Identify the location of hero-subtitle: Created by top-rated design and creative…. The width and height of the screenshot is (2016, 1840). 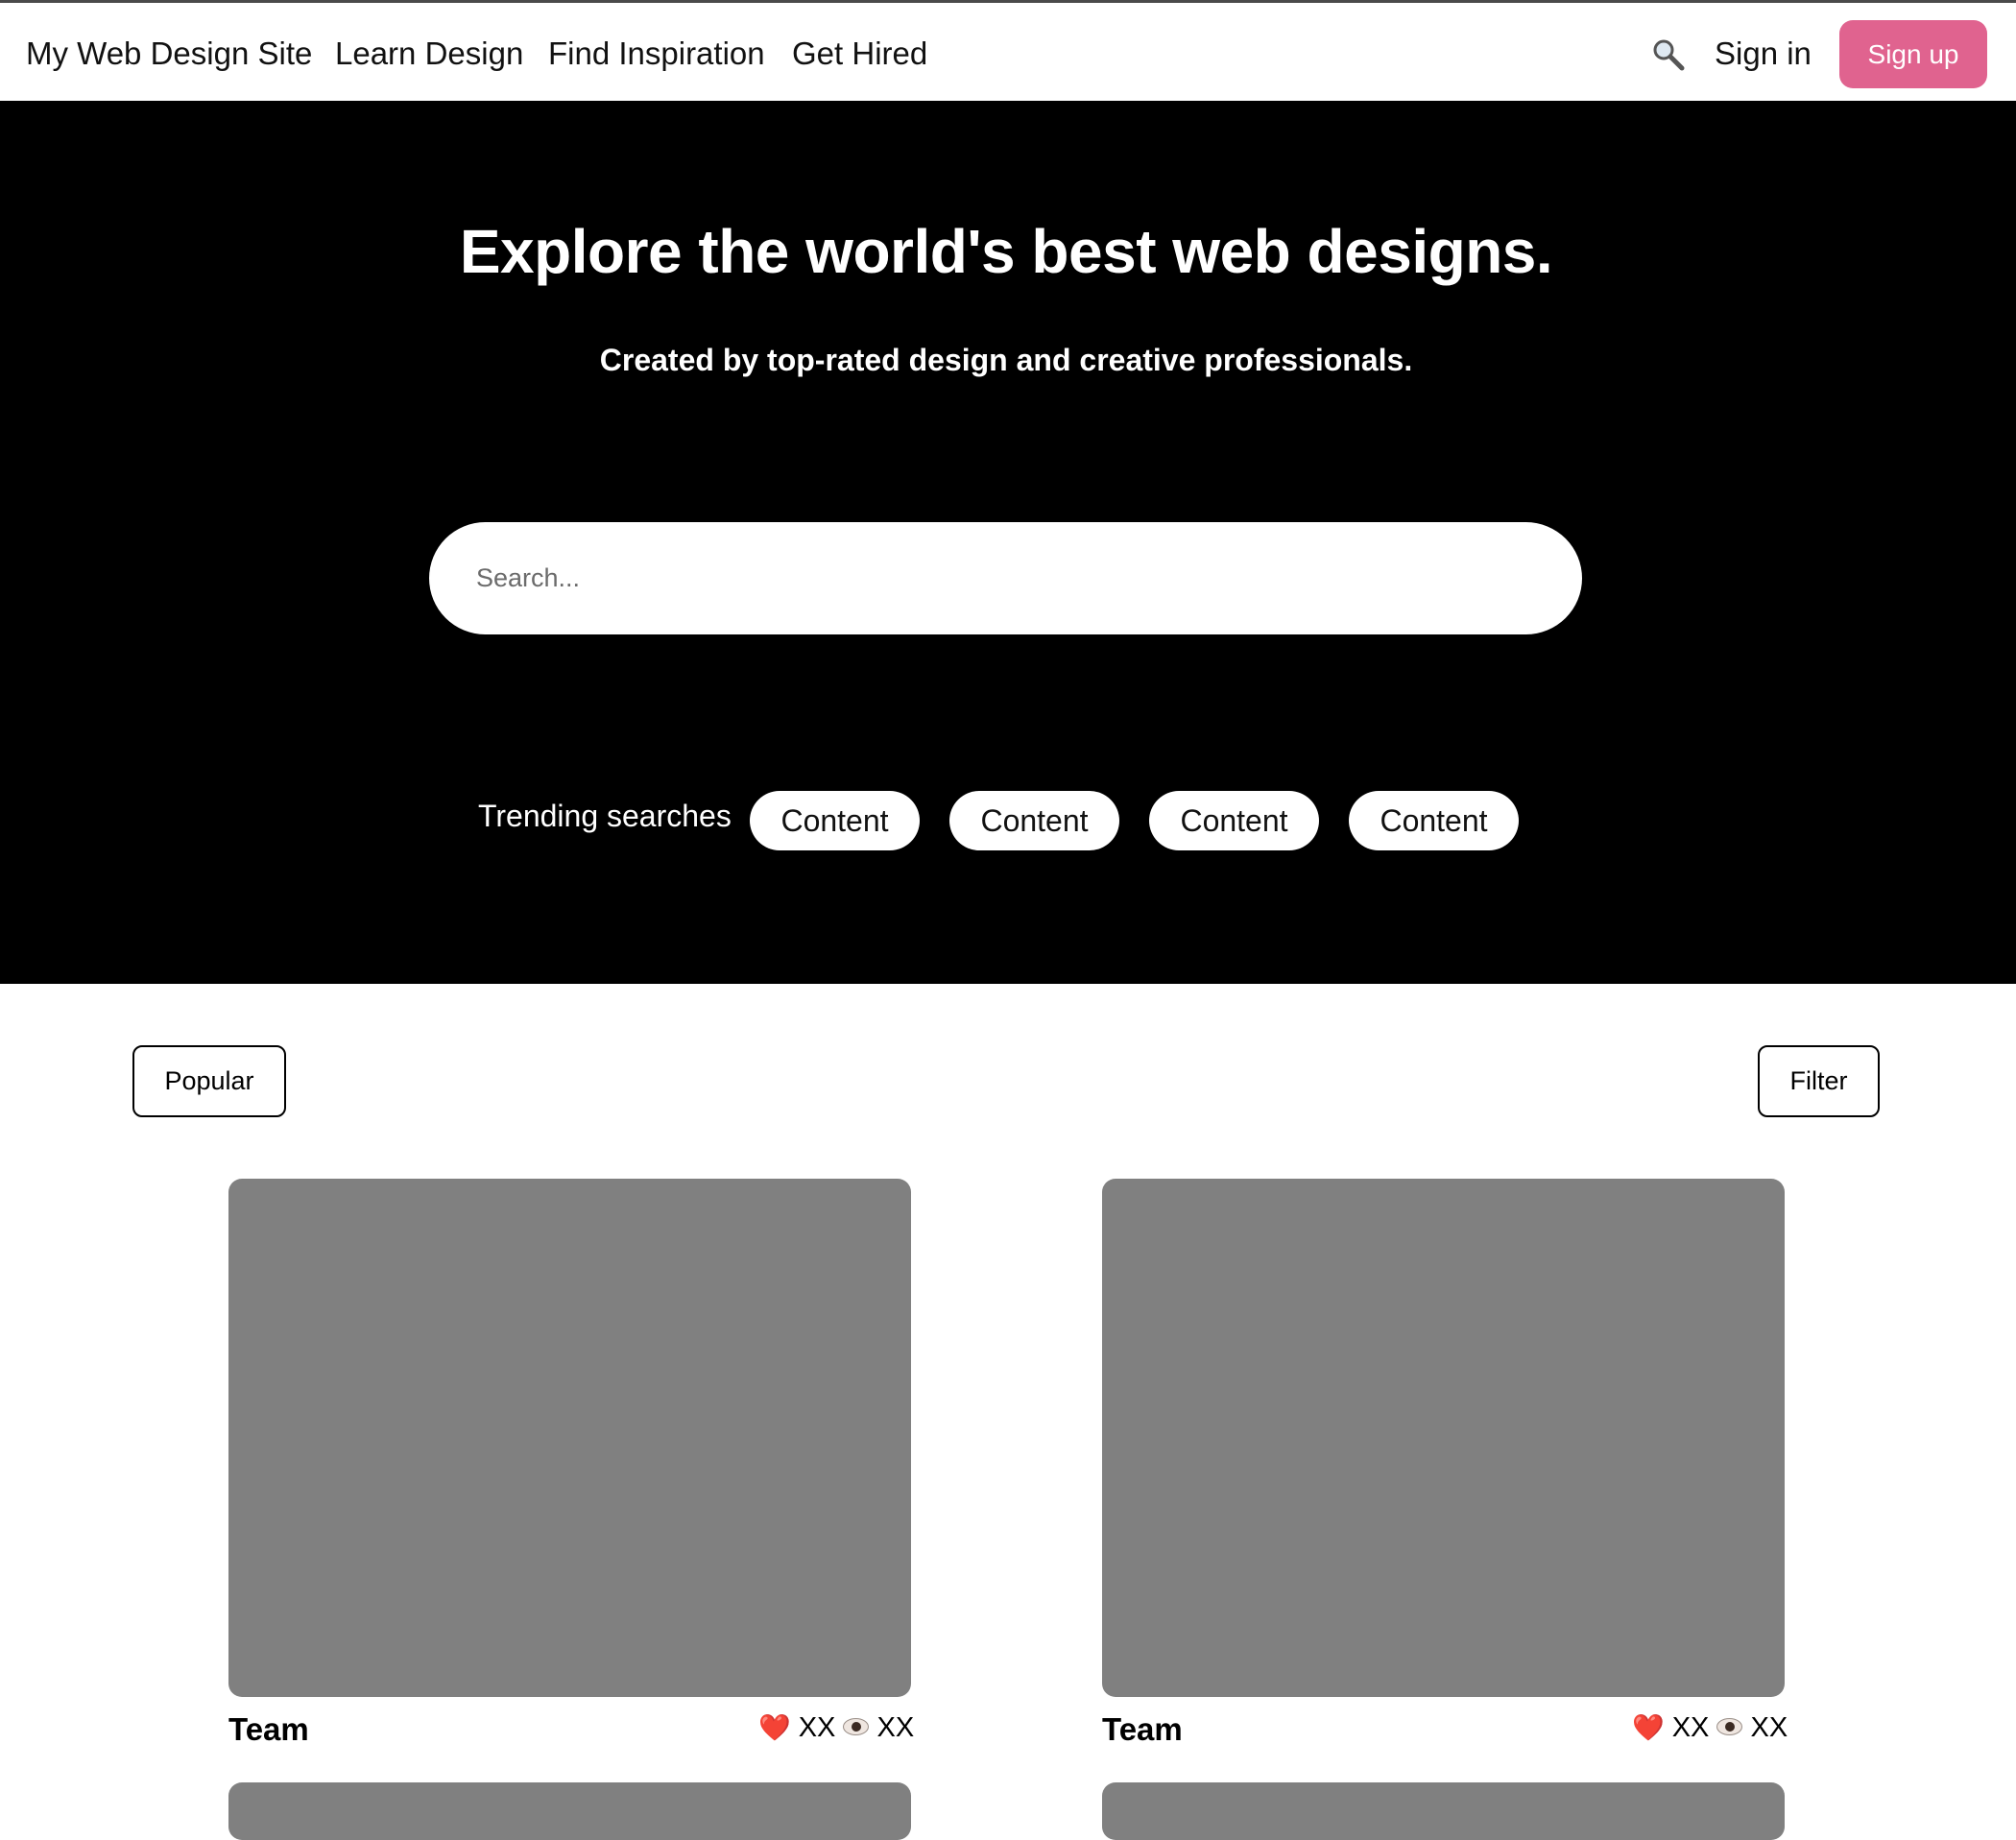
(1006, 360).